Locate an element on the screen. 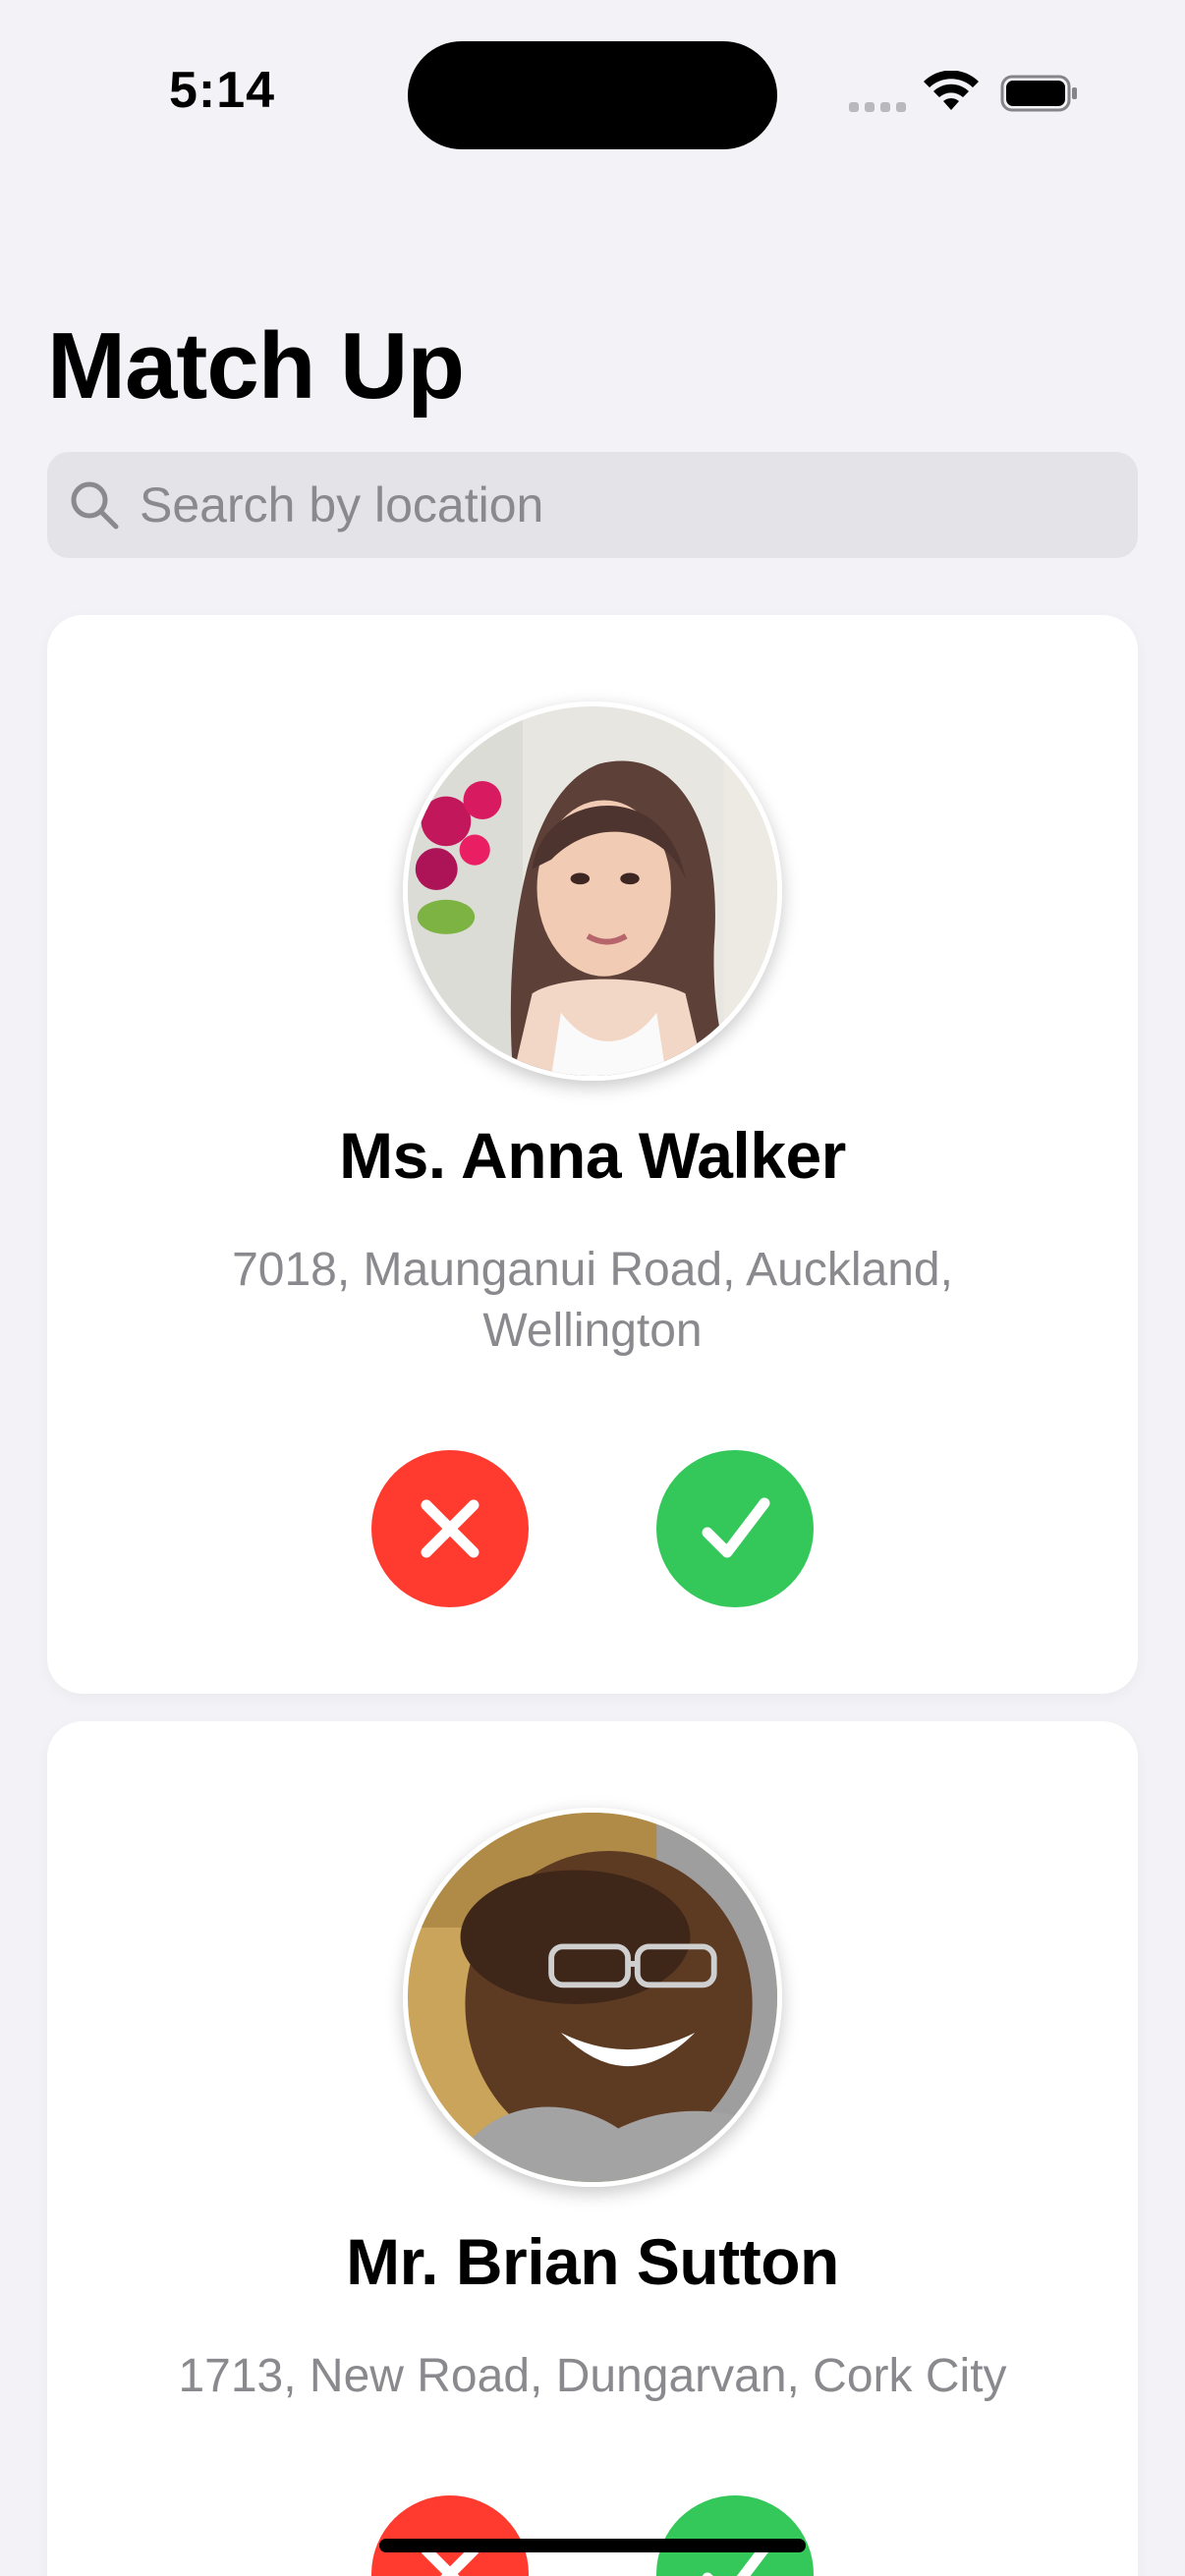 This screenshot has width=1185, height=2576. cellular-signal-icon is located at coordinates (878, 108).